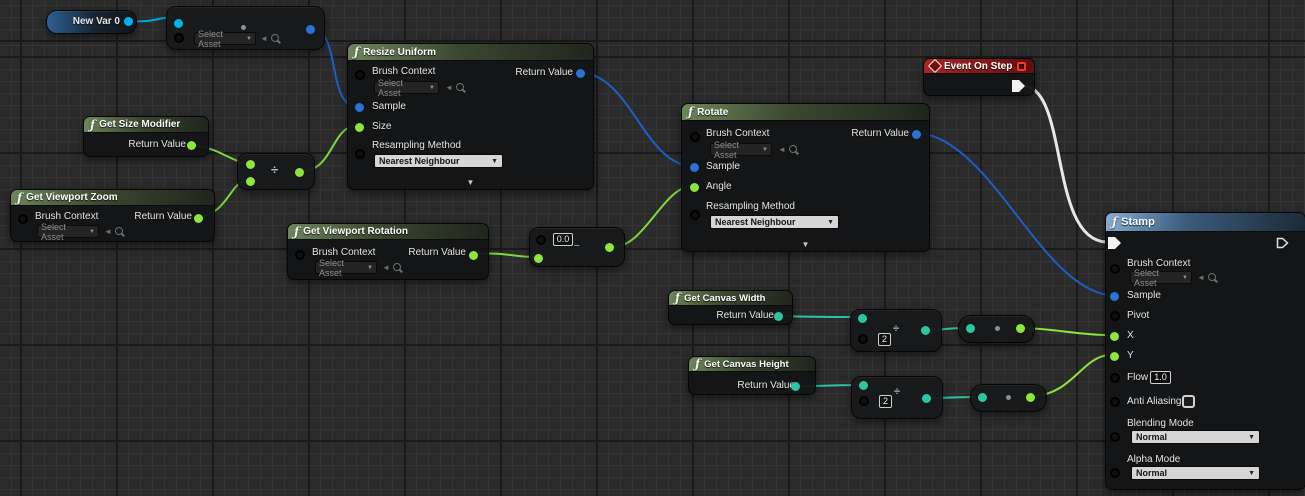  Describe the element at coordinates (178, 23) in the screenshot. I see `asset-picker-input-pin` at that location.